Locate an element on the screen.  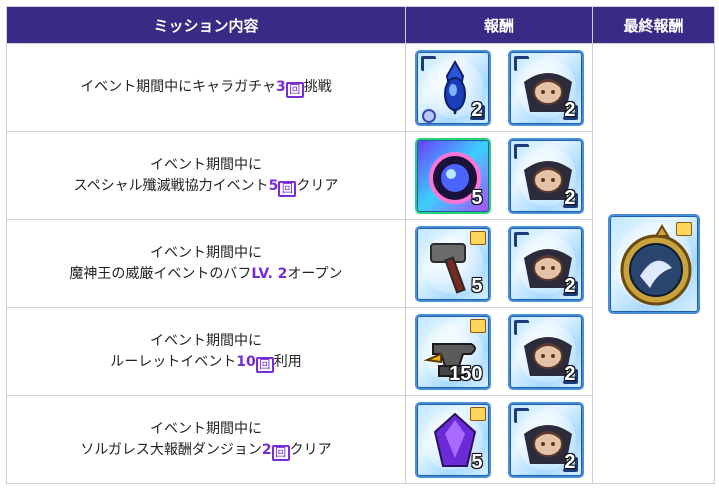
header-reward: 報酬 is located at coordinates (499, 25).